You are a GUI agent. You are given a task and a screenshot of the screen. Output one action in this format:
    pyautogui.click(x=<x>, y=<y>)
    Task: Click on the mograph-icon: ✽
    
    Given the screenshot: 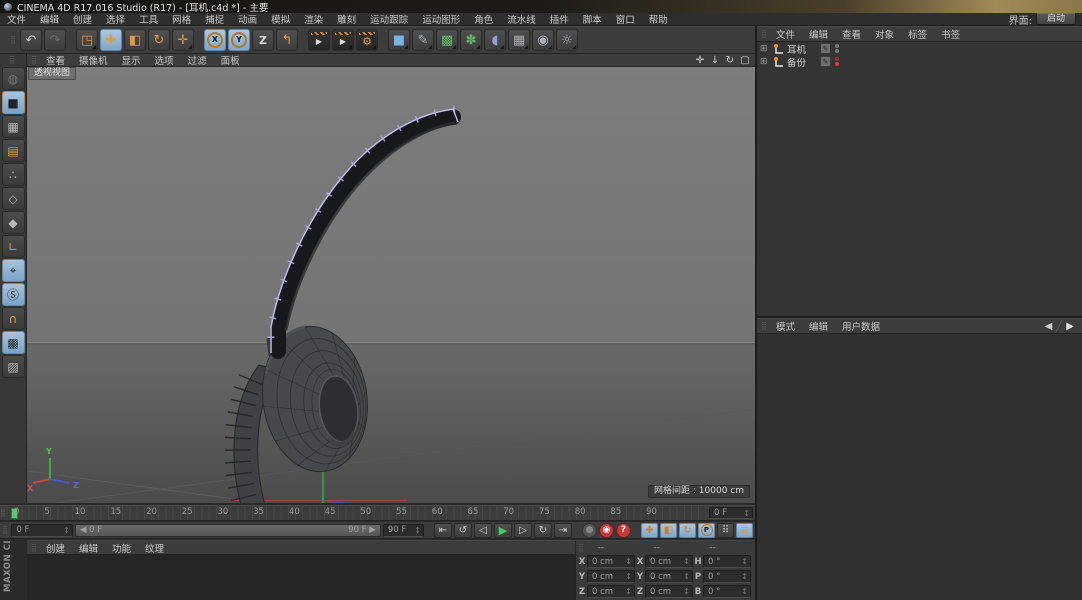 What is the action you would take?
    pyautogui.click(x=471, y=40)
    